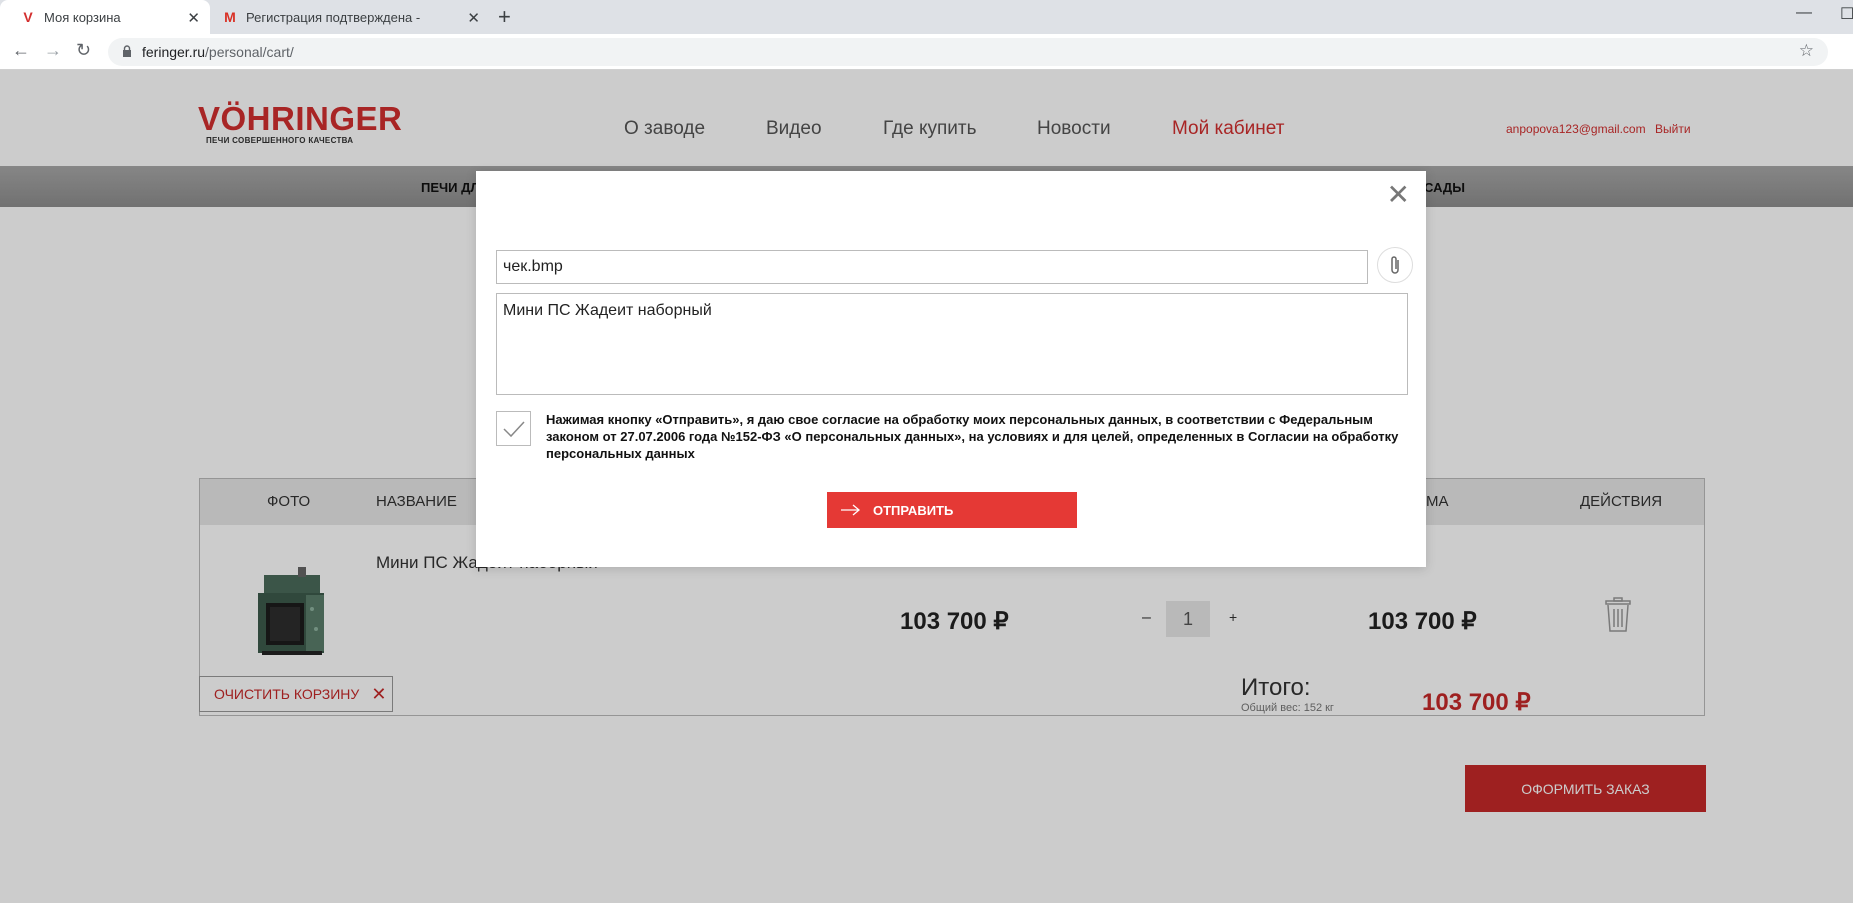 The width and height of the screenshot is (1853, 903). I want to click on consent-checkbox, so click(513, 428).